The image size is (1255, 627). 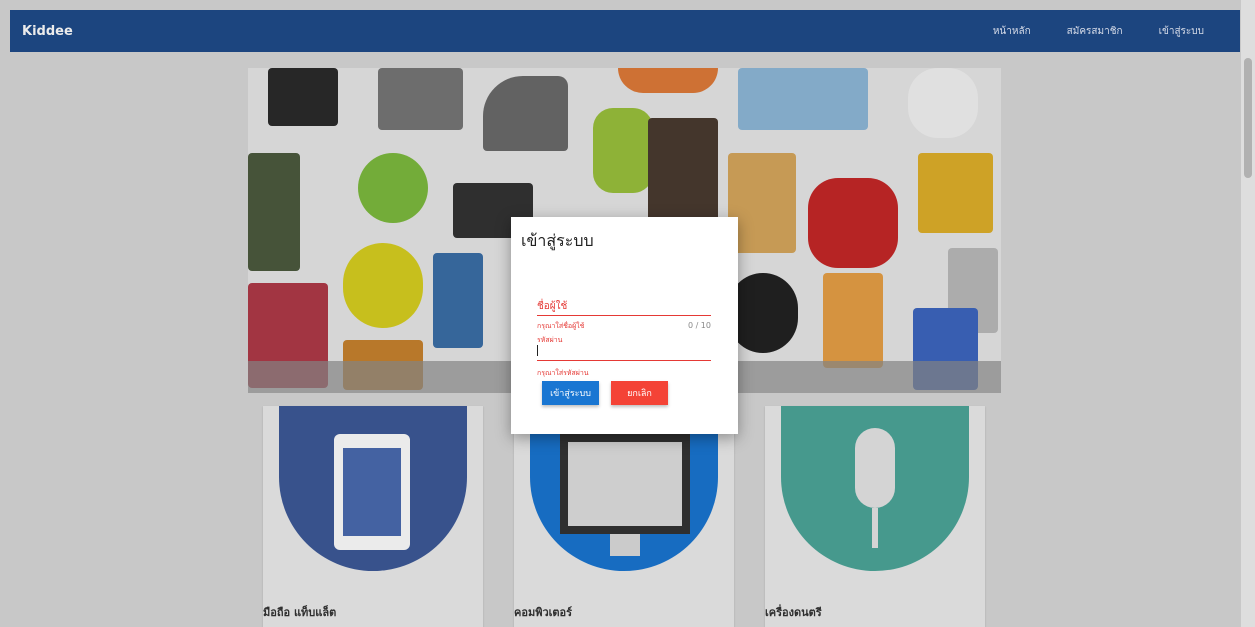 What do you see at coordinates (624, 360) in the screenshot?
I see `password-field` at bounding box center [624, 360].